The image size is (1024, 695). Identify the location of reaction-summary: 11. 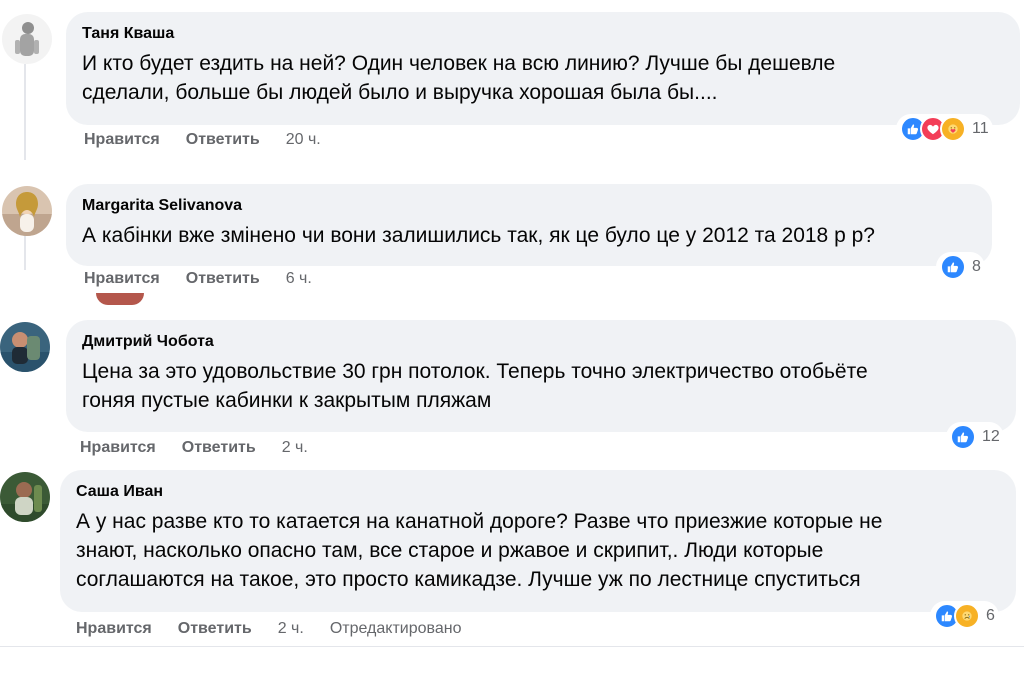
(944, 129).